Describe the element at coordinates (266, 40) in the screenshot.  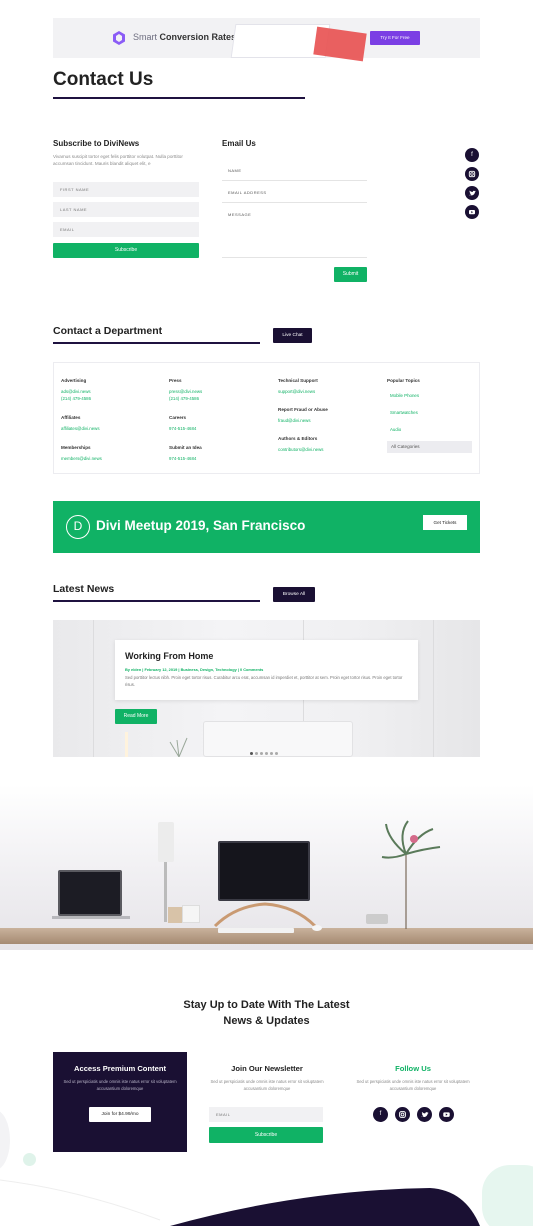
I see `banner-ad: Smart Conversion Rates Try It For Free` at that location.